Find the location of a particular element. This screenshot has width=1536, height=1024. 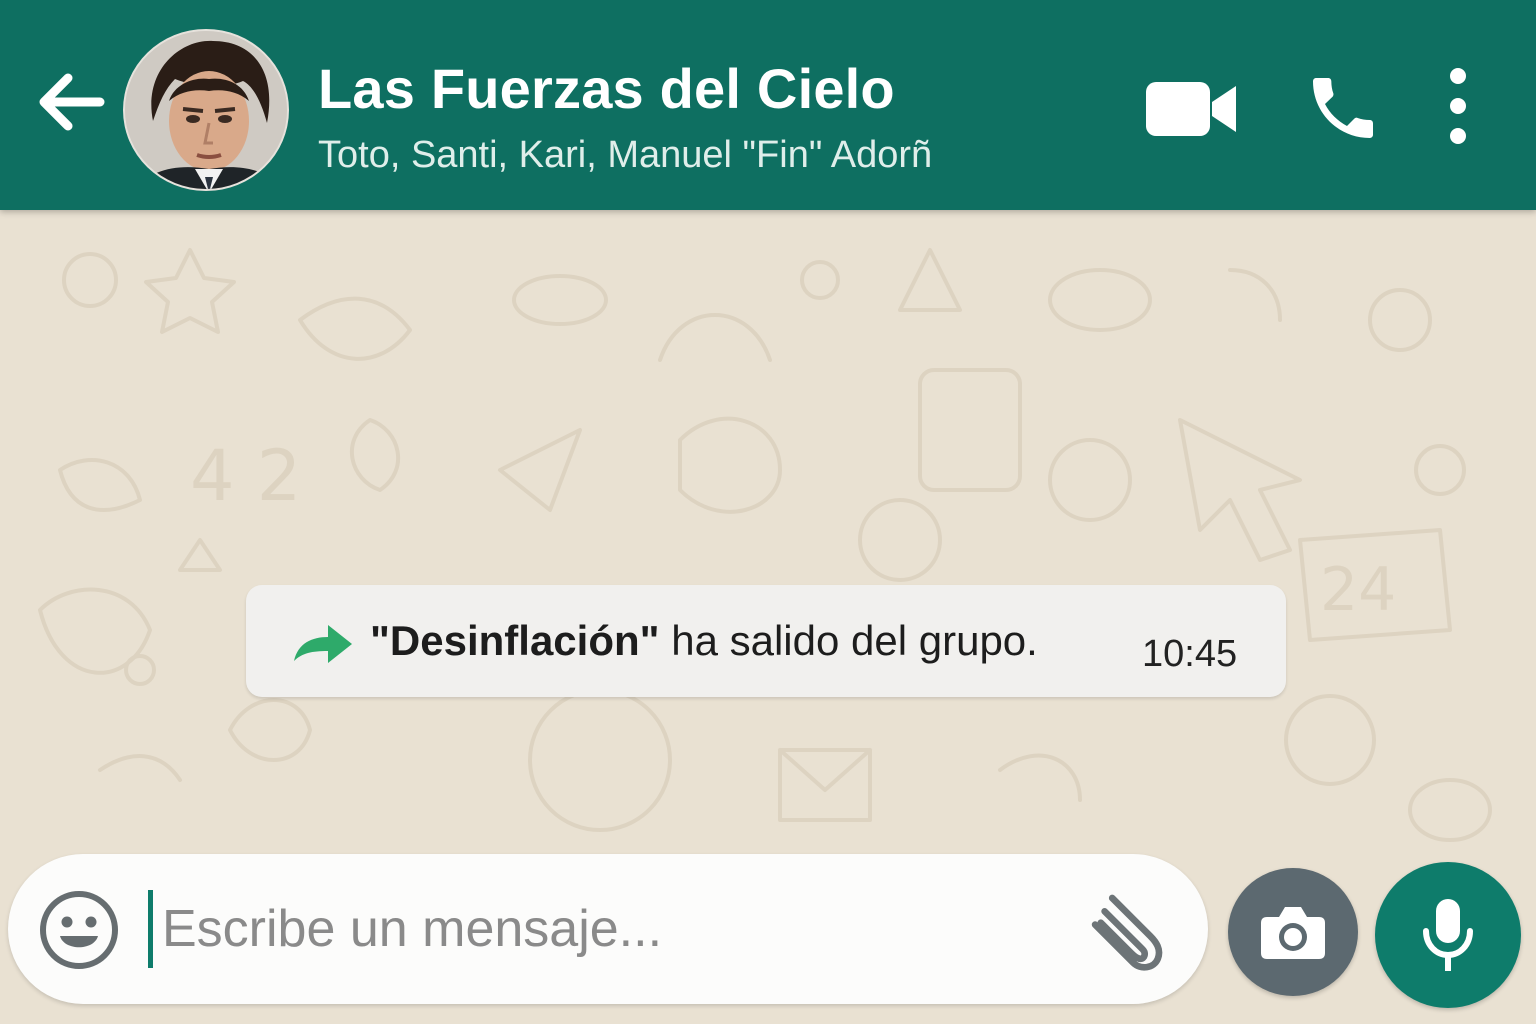

camera-button is located at coordinates (1293, 932).